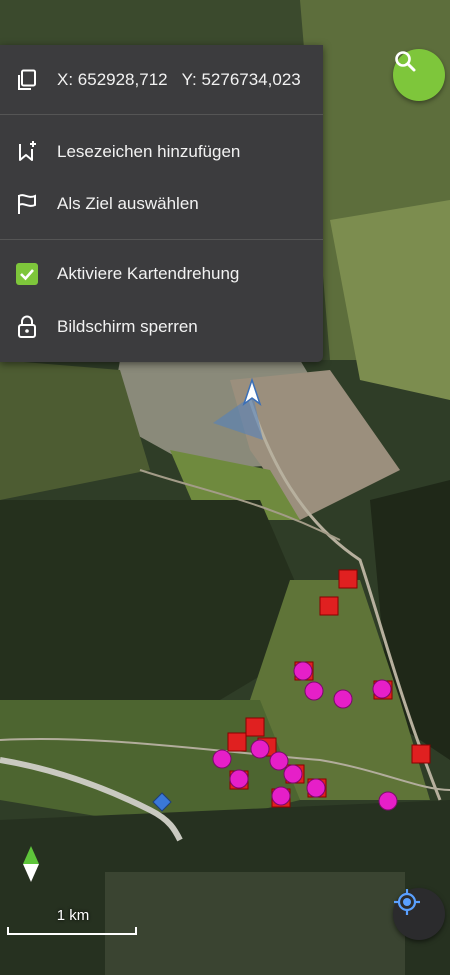 The width and height of the screenshot is (450, 975). I want to click on copy-icon, so click(27, 80).